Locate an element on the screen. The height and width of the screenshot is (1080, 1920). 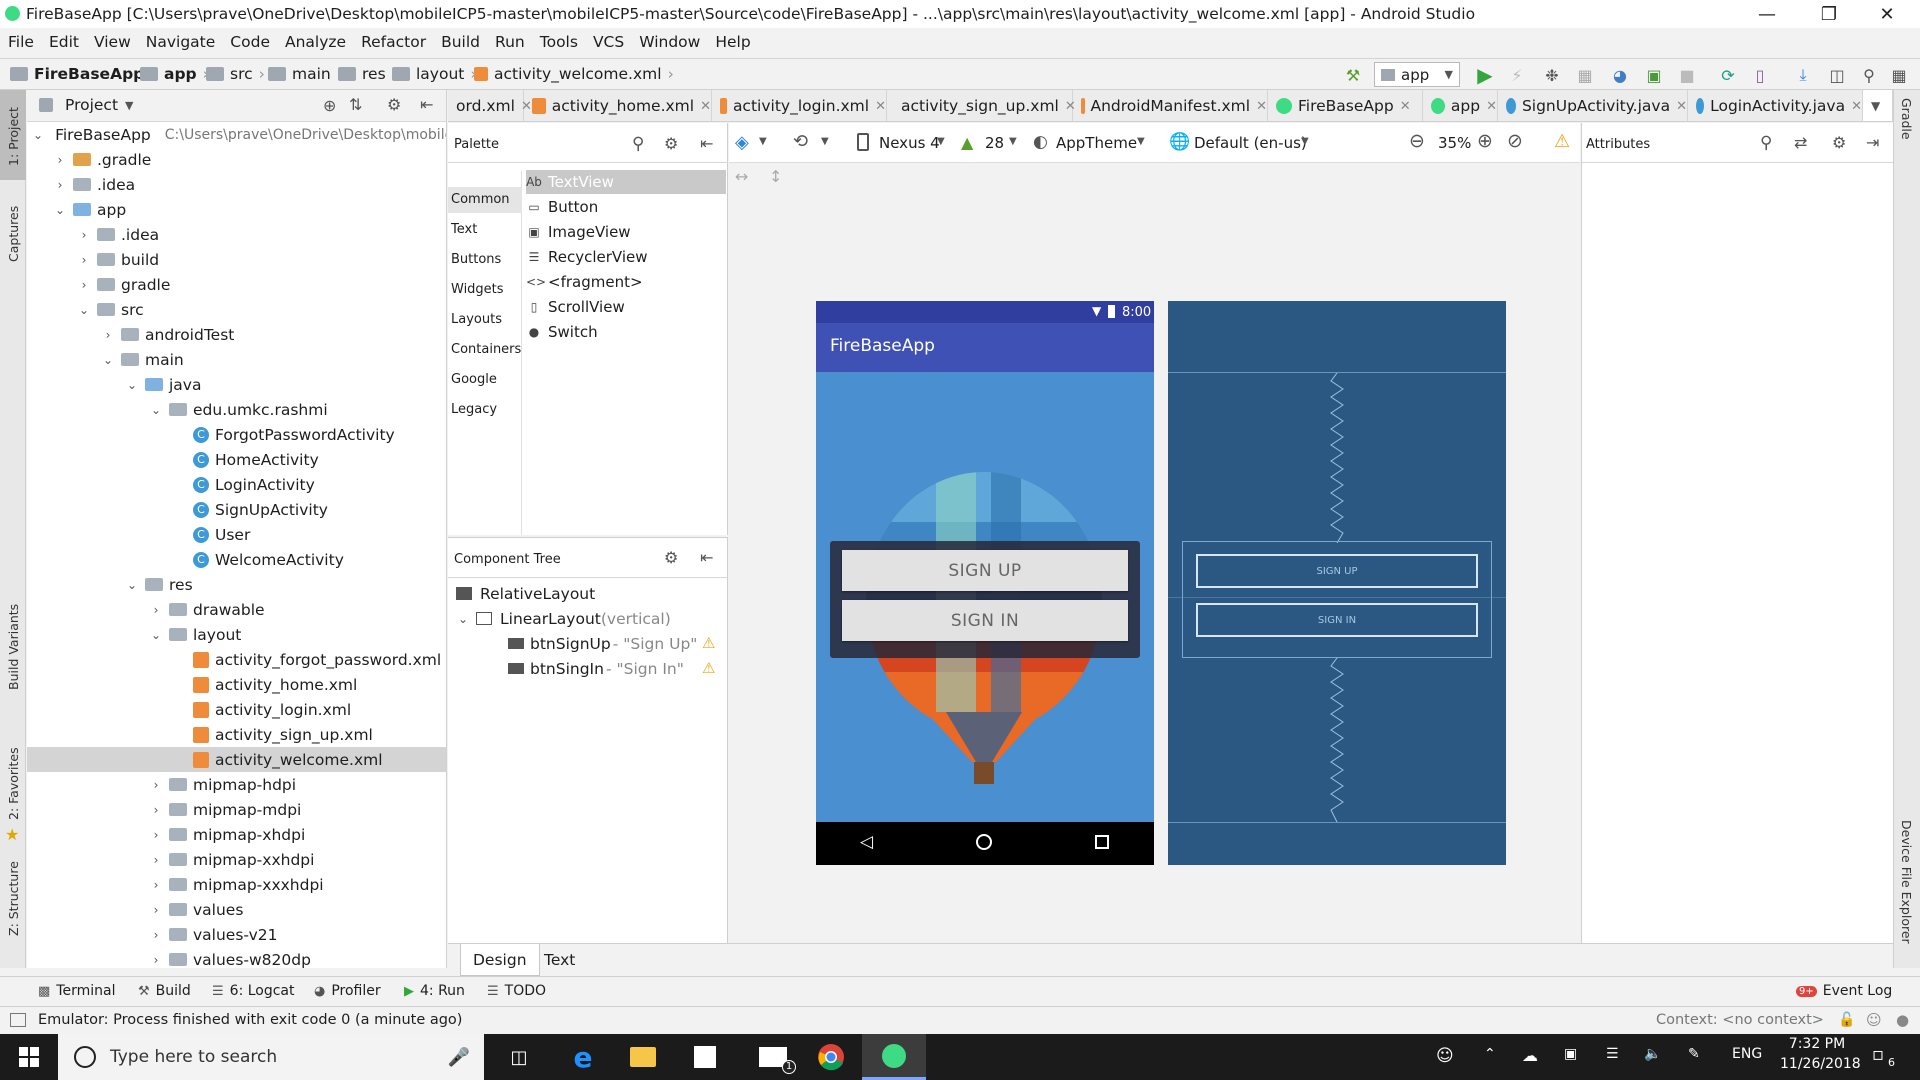
tab-activity-sign-up: activity_sign_up.xml ✕ is located at coordinates (981, 105).